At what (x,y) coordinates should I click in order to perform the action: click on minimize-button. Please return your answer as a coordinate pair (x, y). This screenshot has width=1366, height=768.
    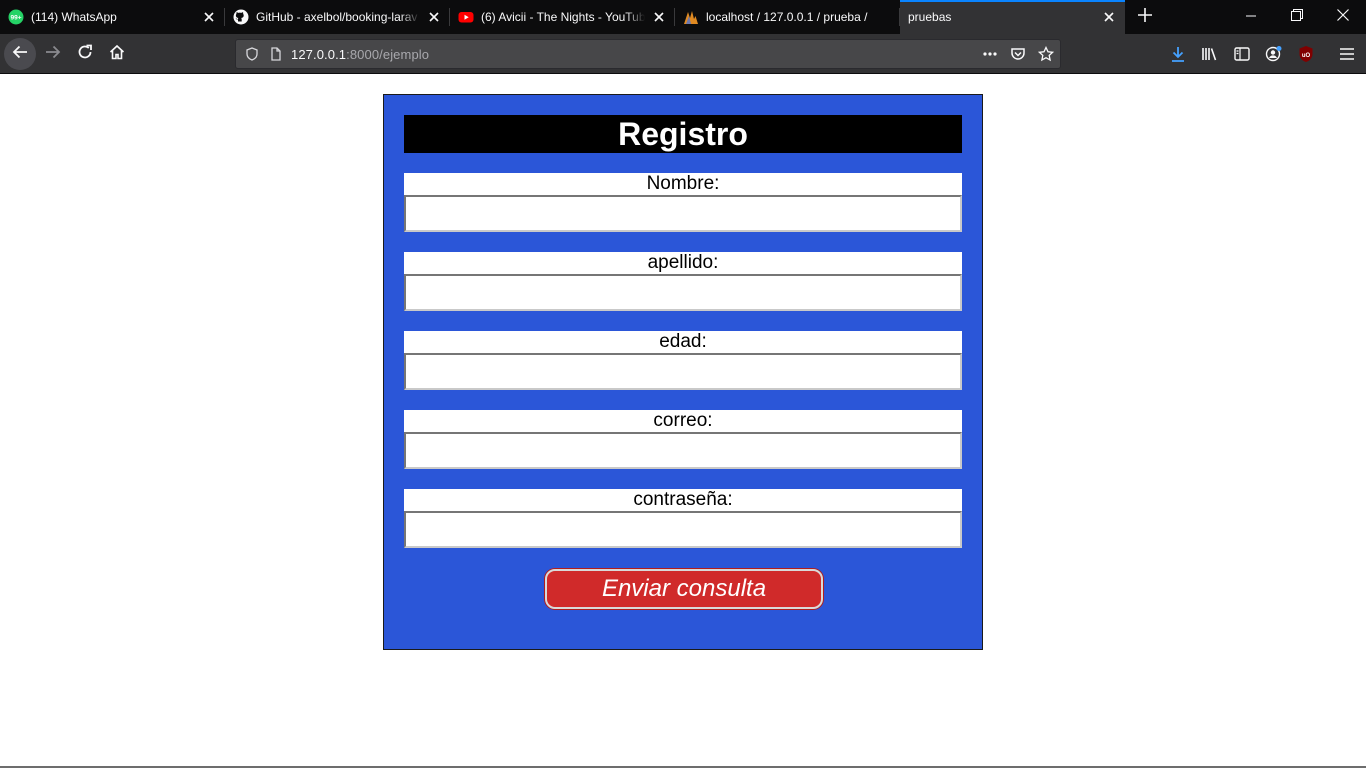
    Looking at the image, I should click on (1251, 17).